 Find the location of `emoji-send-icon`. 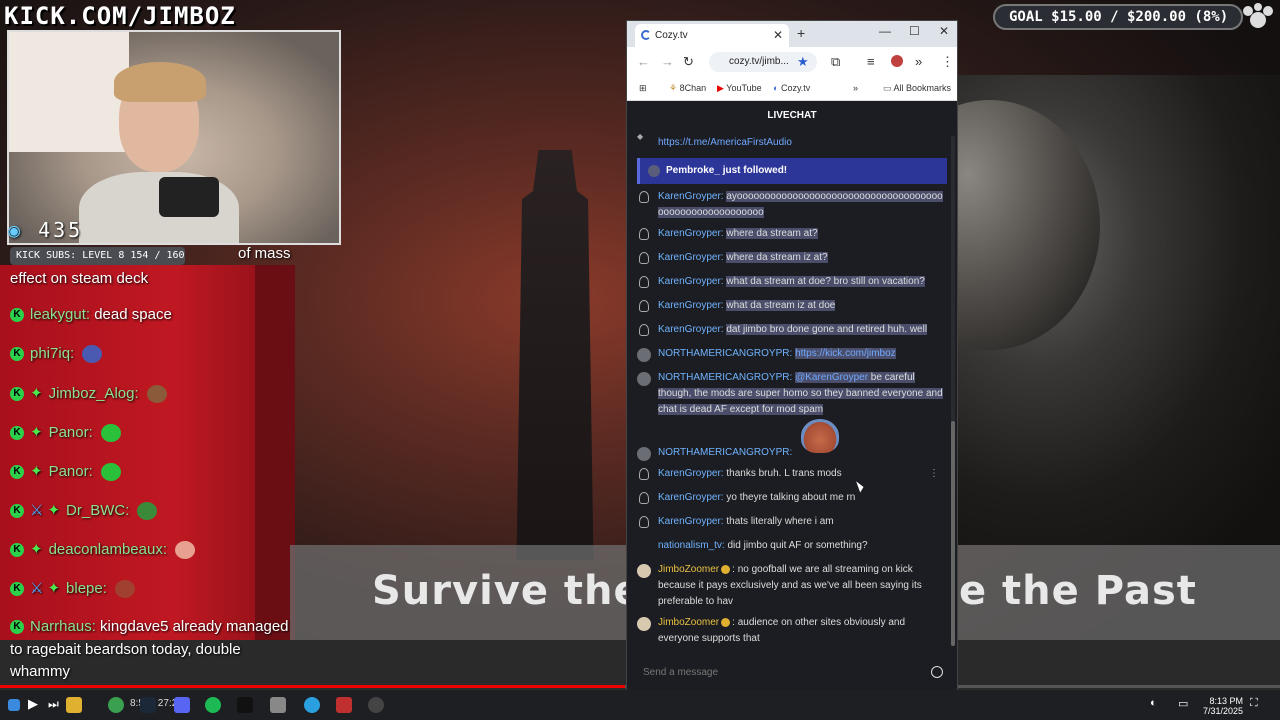

emoji-send-icon is located at coordinates (937, 672).